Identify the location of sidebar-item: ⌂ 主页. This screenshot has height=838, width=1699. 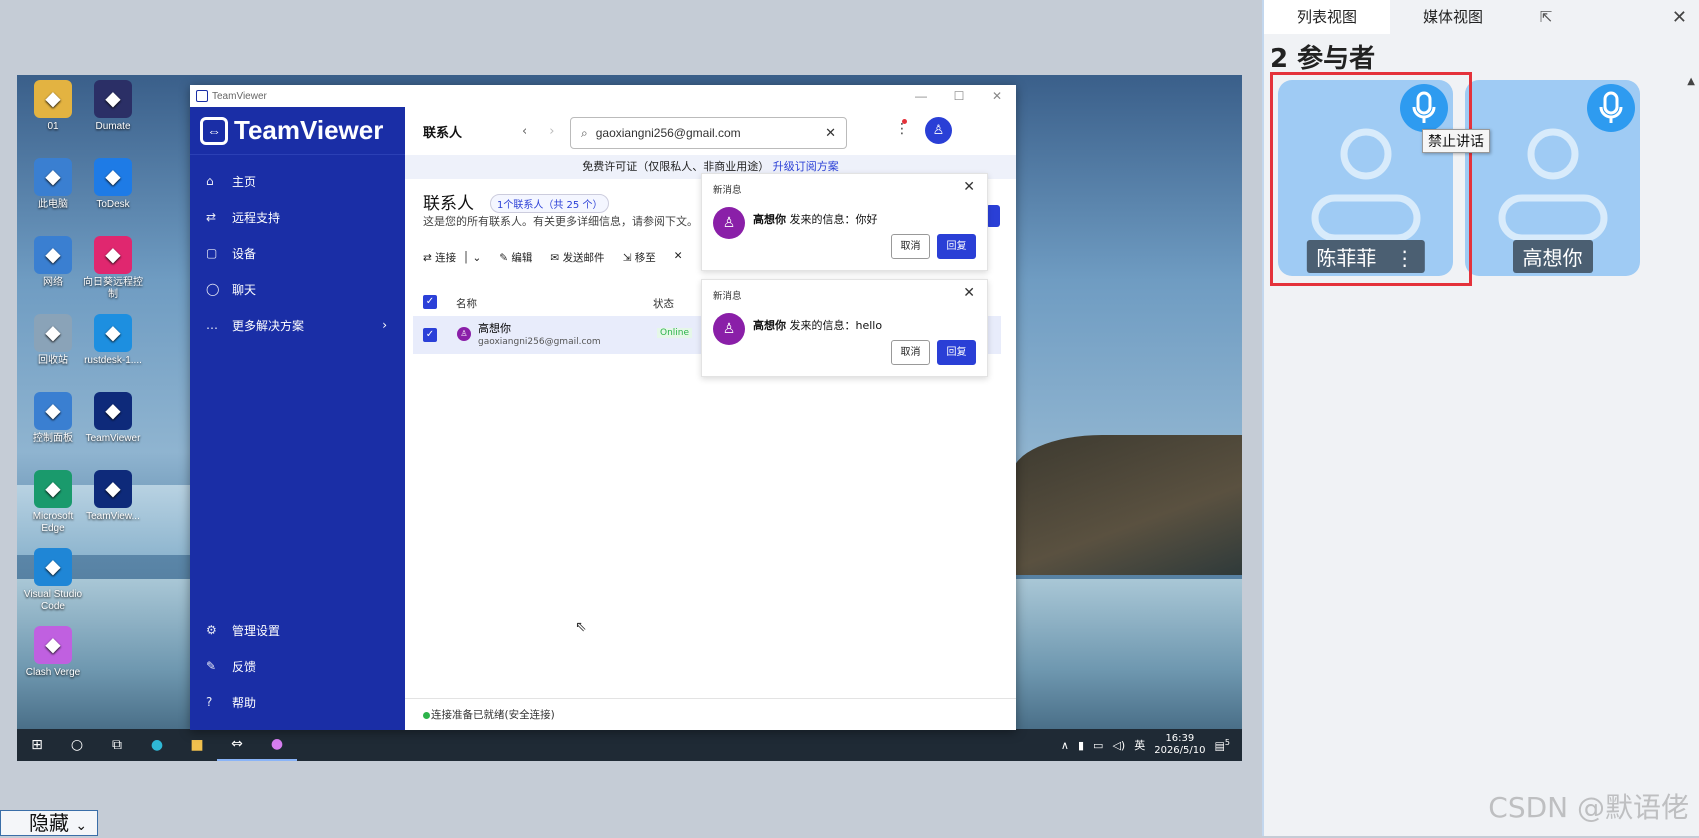
(297, 181).